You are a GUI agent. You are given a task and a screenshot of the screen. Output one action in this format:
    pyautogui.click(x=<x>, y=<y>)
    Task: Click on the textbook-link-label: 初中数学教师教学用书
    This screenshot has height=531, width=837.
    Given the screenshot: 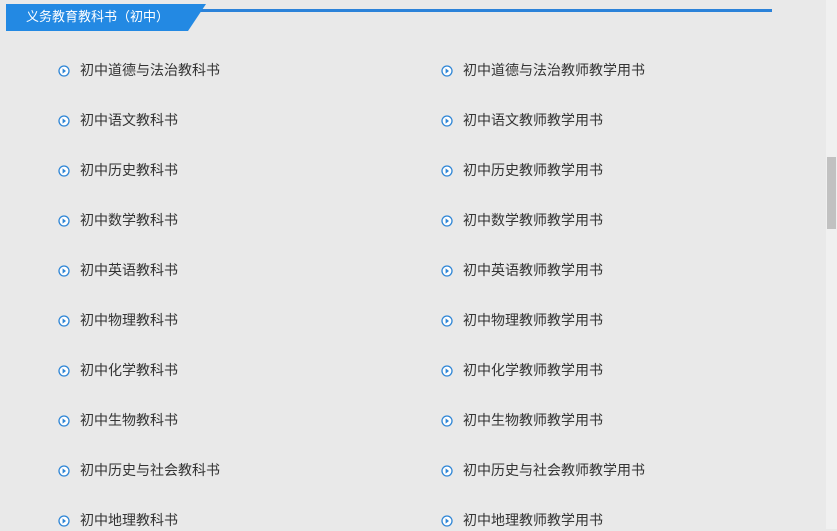 What is the action you would take?
    pyautogui.click(x=533, y=221)
    